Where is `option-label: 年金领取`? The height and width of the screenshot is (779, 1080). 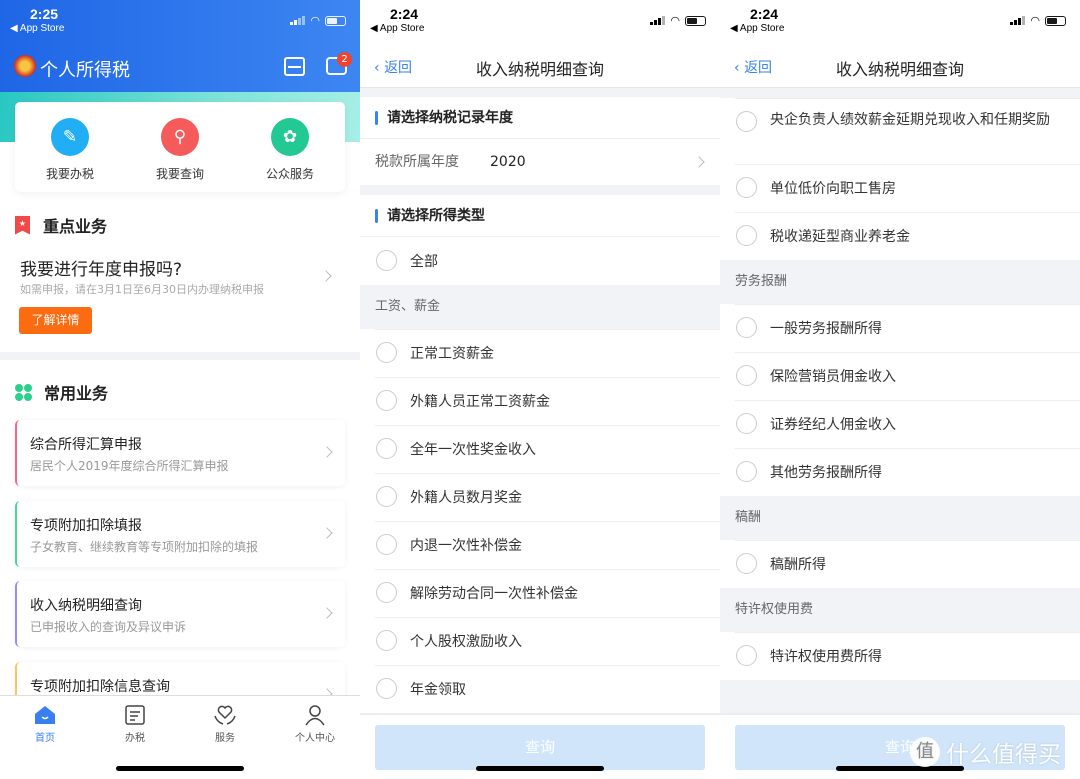 option-label: 年金领取 is located at coordinates (438, 690).